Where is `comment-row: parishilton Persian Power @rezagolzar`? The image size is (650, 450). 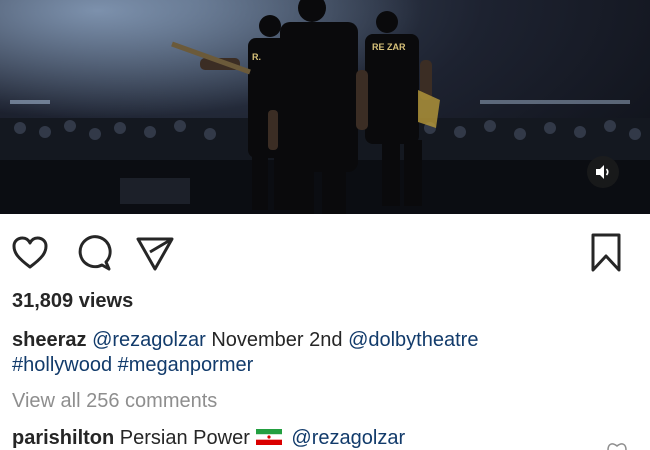 comment-row: parishilton Persian Power @rezagolzar is located at coordinates (208, 438).